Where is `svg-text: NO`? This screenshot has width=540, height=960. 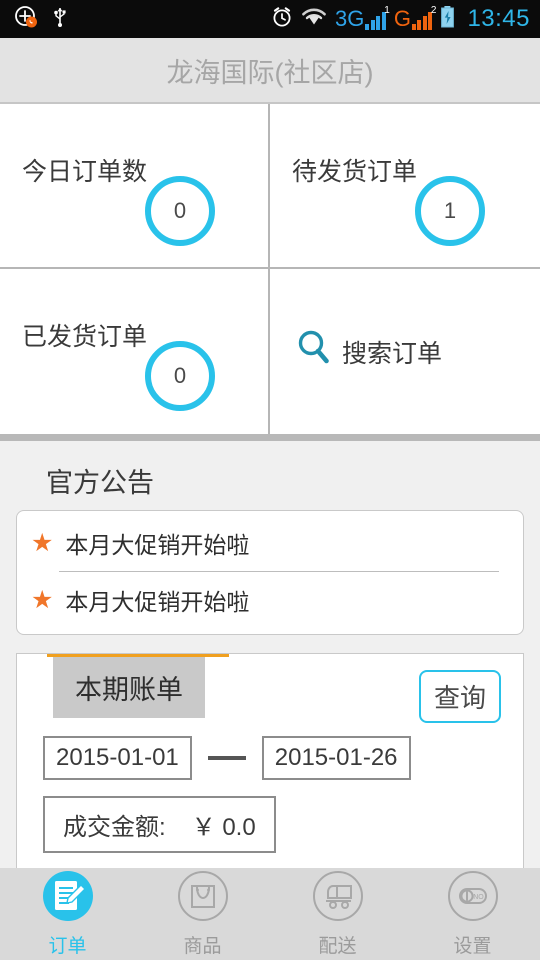
svg-text: NO is located at coordinates (478, 897).